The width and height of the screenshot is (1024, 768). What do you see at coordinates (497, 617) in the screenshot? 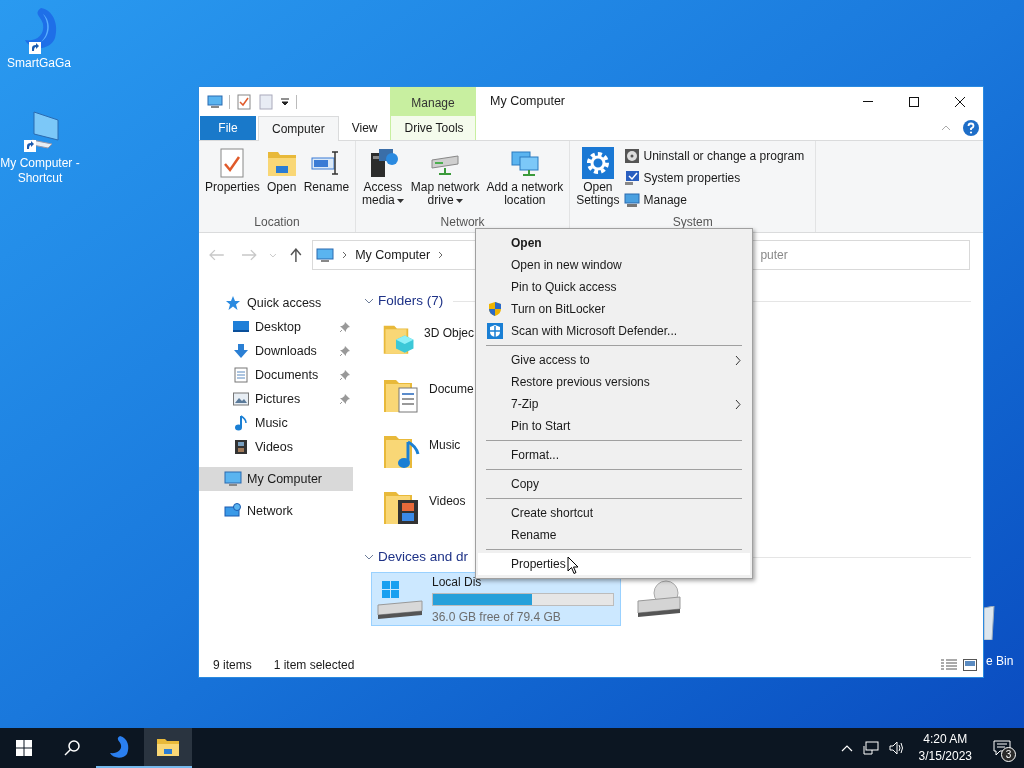
I see `drive-free-space: 36.0 GB free of 79.4 GB` at bounding box center [497, 617].